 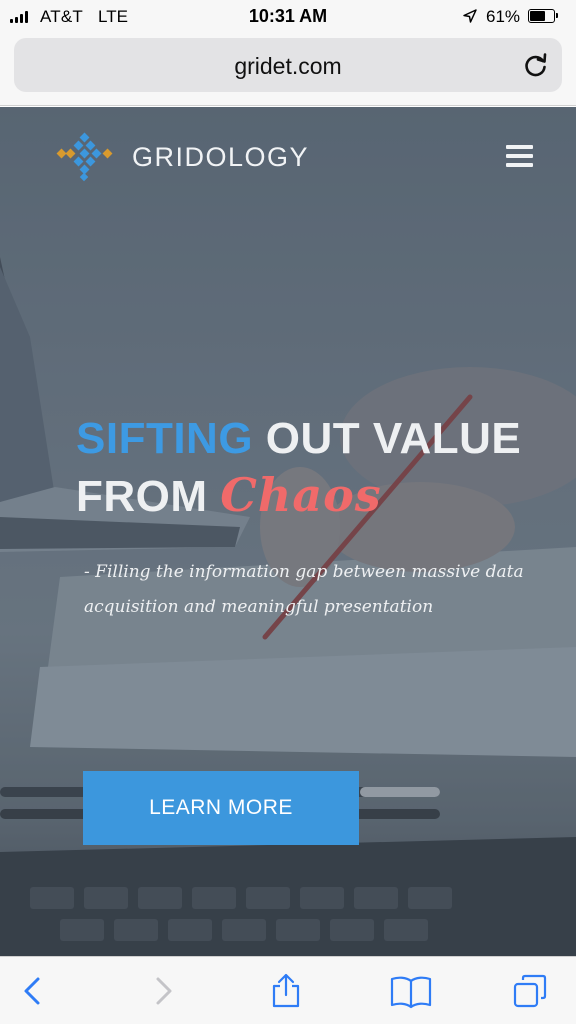 What do you see at coordinates (220, 157) in the screenshot?
I see `brand-name: GRIDOLOGY` at bounding box center [220, 157].